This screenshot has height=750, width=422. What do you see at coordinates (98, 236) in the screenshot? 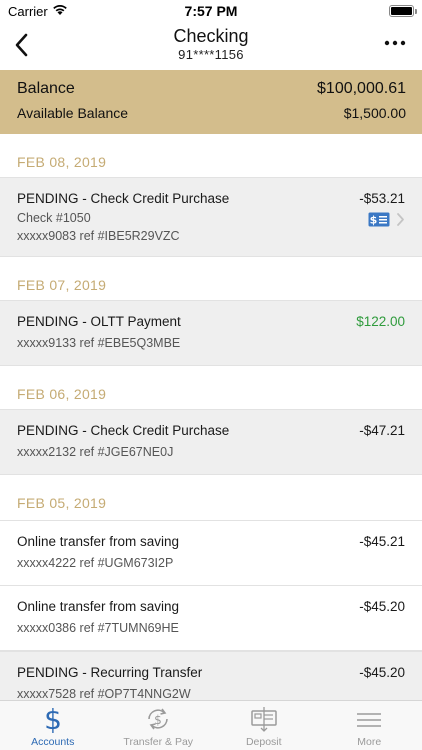
I see `transaction-reference: xxxxx9083 ref #IBE5R29VZC` at bounding box center [98, 236].